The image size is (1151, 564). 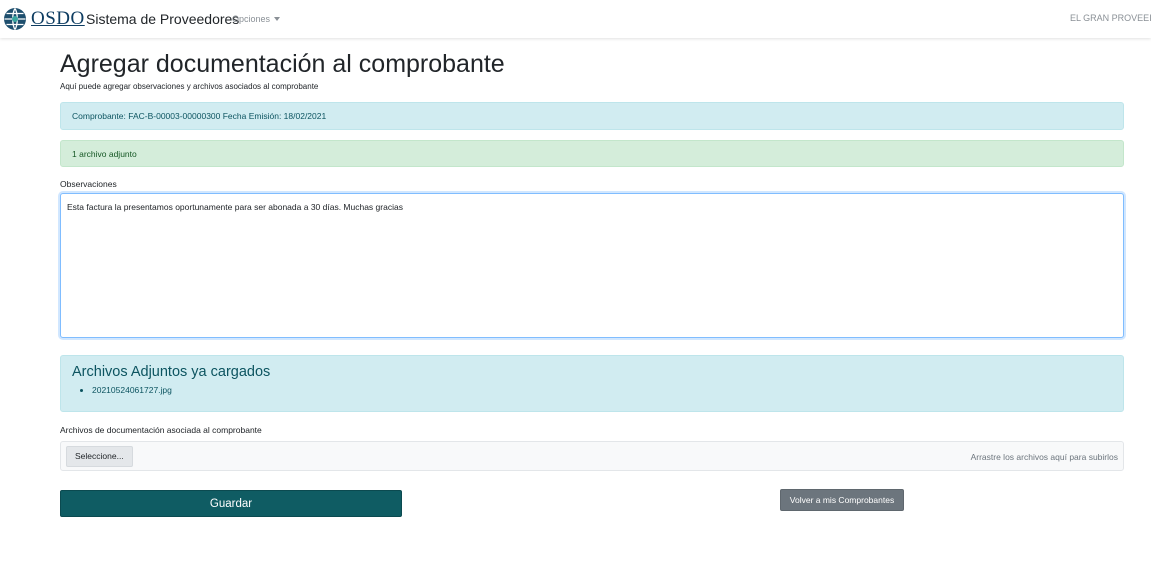 I want to click on chevron-down-icon, so click(x=277, y=19).